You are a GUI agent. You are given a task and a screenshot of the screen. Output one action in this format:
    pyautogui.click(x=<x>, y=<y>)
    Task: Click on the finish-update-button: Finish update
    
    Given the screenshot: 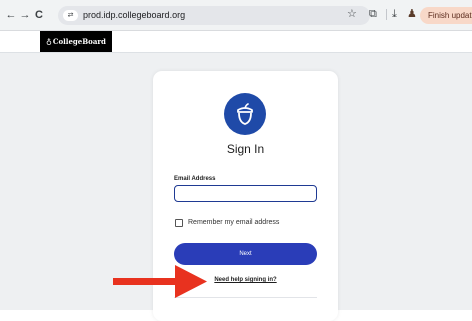 What is the action you would take?
    pyautogui.click(x=446, y=15)
    